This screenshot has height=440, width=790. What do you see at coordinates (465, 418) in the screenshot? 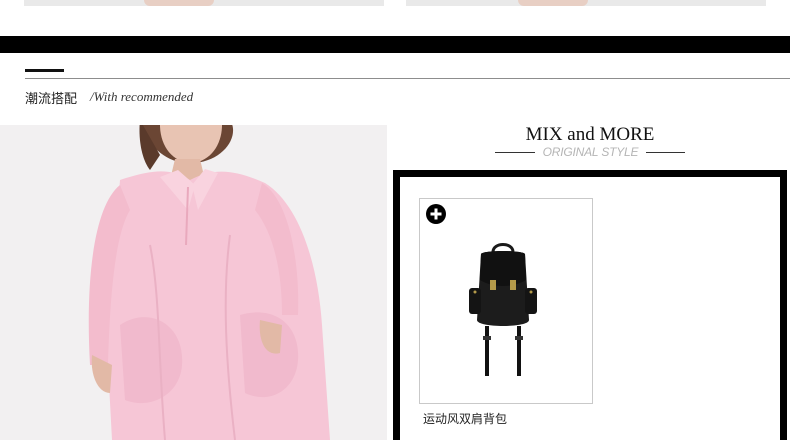
I see `product-name: 运动风双肩背包` at bounding box center [465, 418].